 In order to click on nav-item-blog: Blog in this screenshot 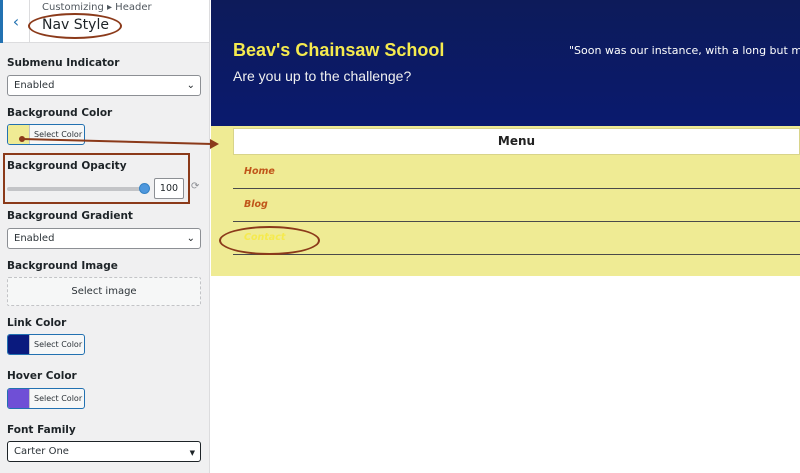, I will do `click(516, 205)`.